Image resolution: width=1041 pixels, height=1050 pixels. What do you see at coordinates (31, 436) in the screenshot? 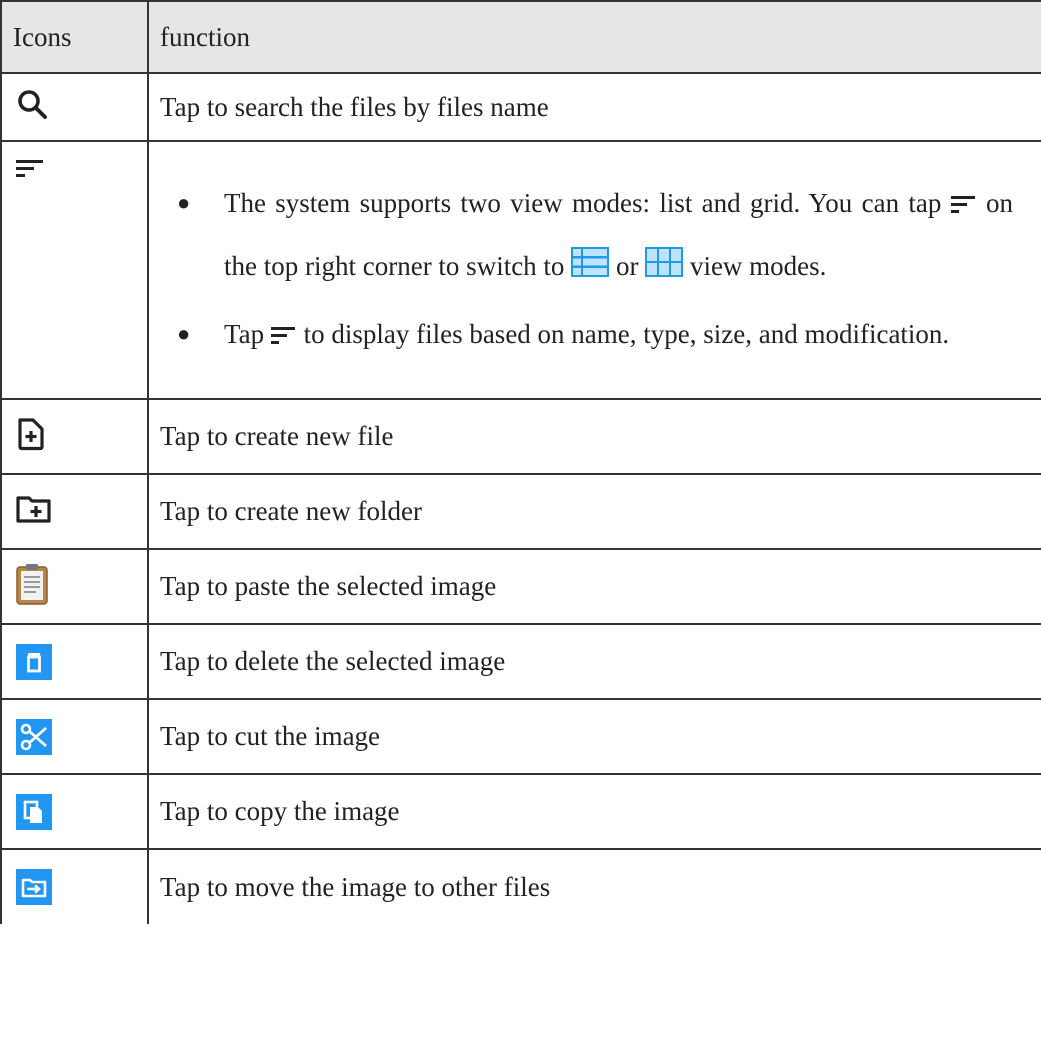
I see `new-file-icon` at bounding box center [31, 436].